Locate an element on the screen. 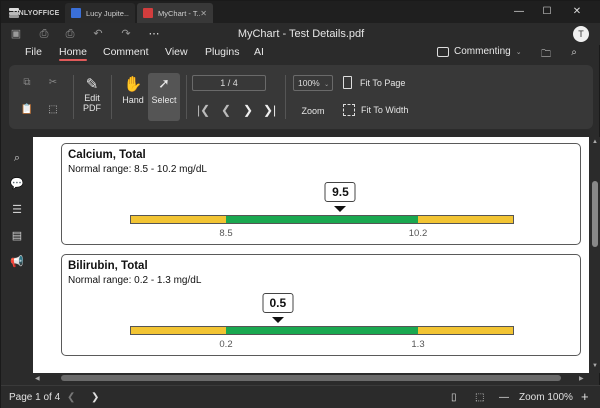 The image size is (600, 408). normal-range: Normal range: 8.5 - 10.2 mg/dL is located at coordinates (137, 169).